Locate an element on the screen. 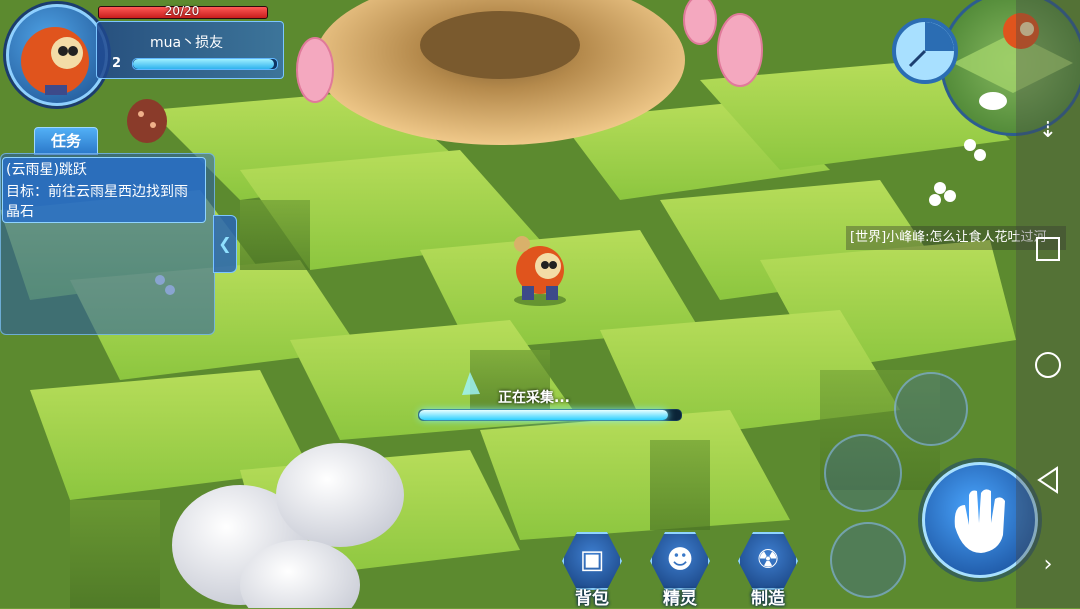  quest-collapse-button: ❮ is located at coordinates (225, 244).